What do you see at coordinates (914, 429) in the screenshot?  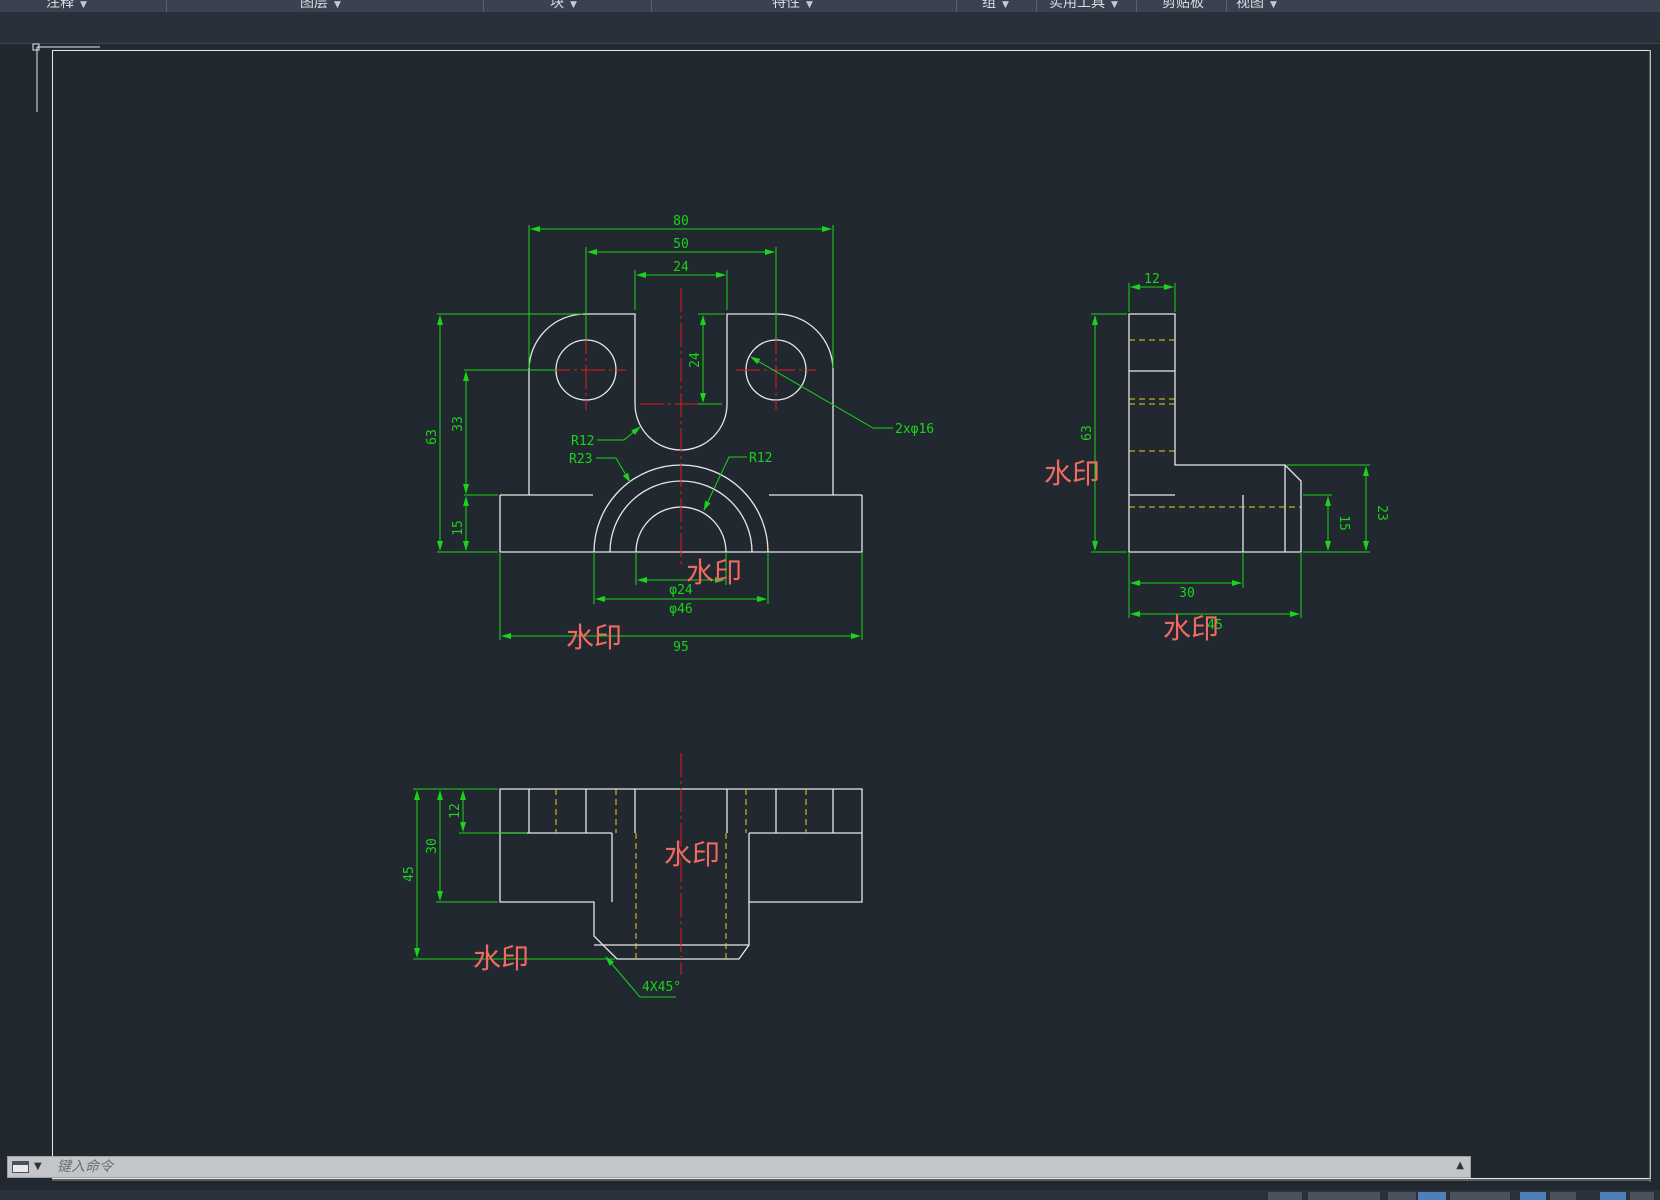 I see `label-holes: 2xφ16` at bounding box center [914, 429].